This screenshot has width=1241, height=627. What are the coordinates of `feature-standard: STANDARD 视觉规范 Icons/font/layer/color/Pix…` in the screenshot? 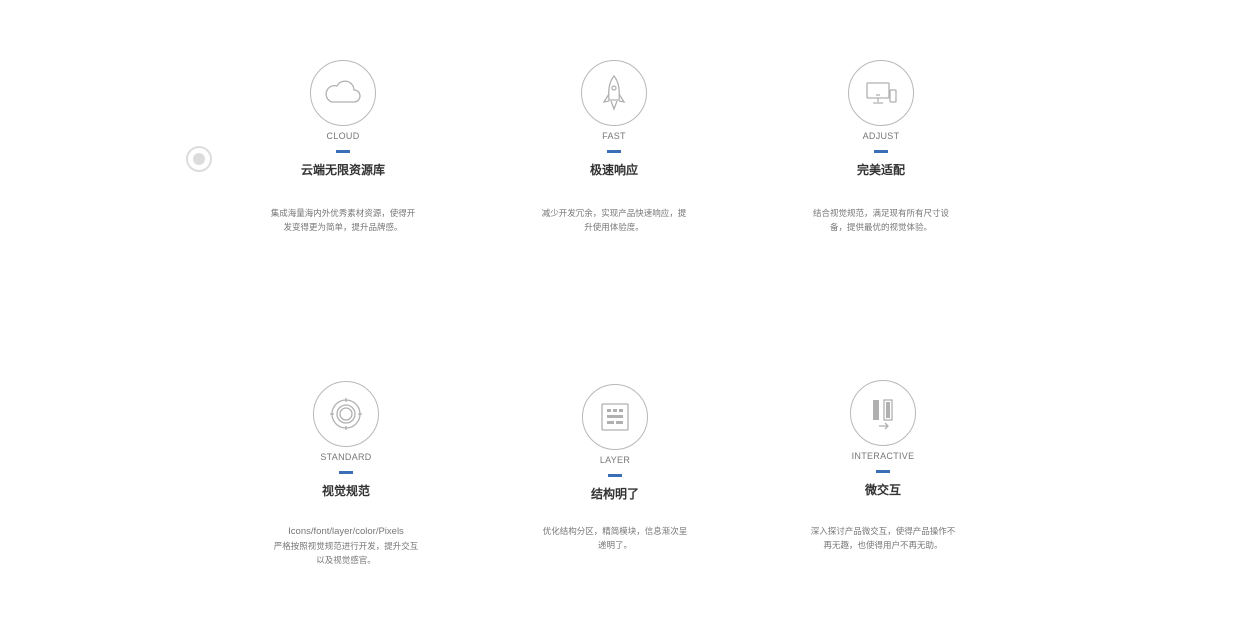 It's located at (346, 474).